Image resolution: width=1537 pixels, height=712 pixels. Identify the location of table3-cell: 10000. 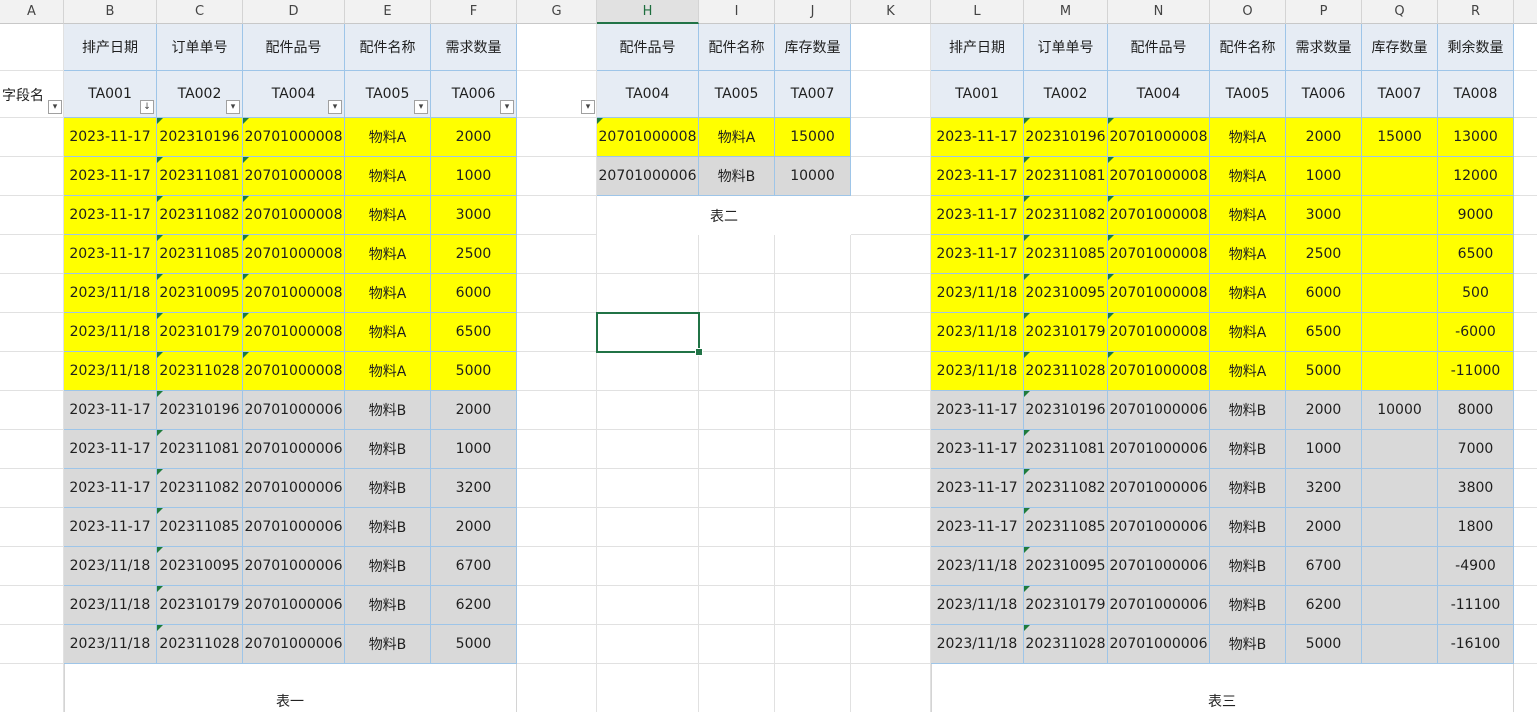
(1400, 410).